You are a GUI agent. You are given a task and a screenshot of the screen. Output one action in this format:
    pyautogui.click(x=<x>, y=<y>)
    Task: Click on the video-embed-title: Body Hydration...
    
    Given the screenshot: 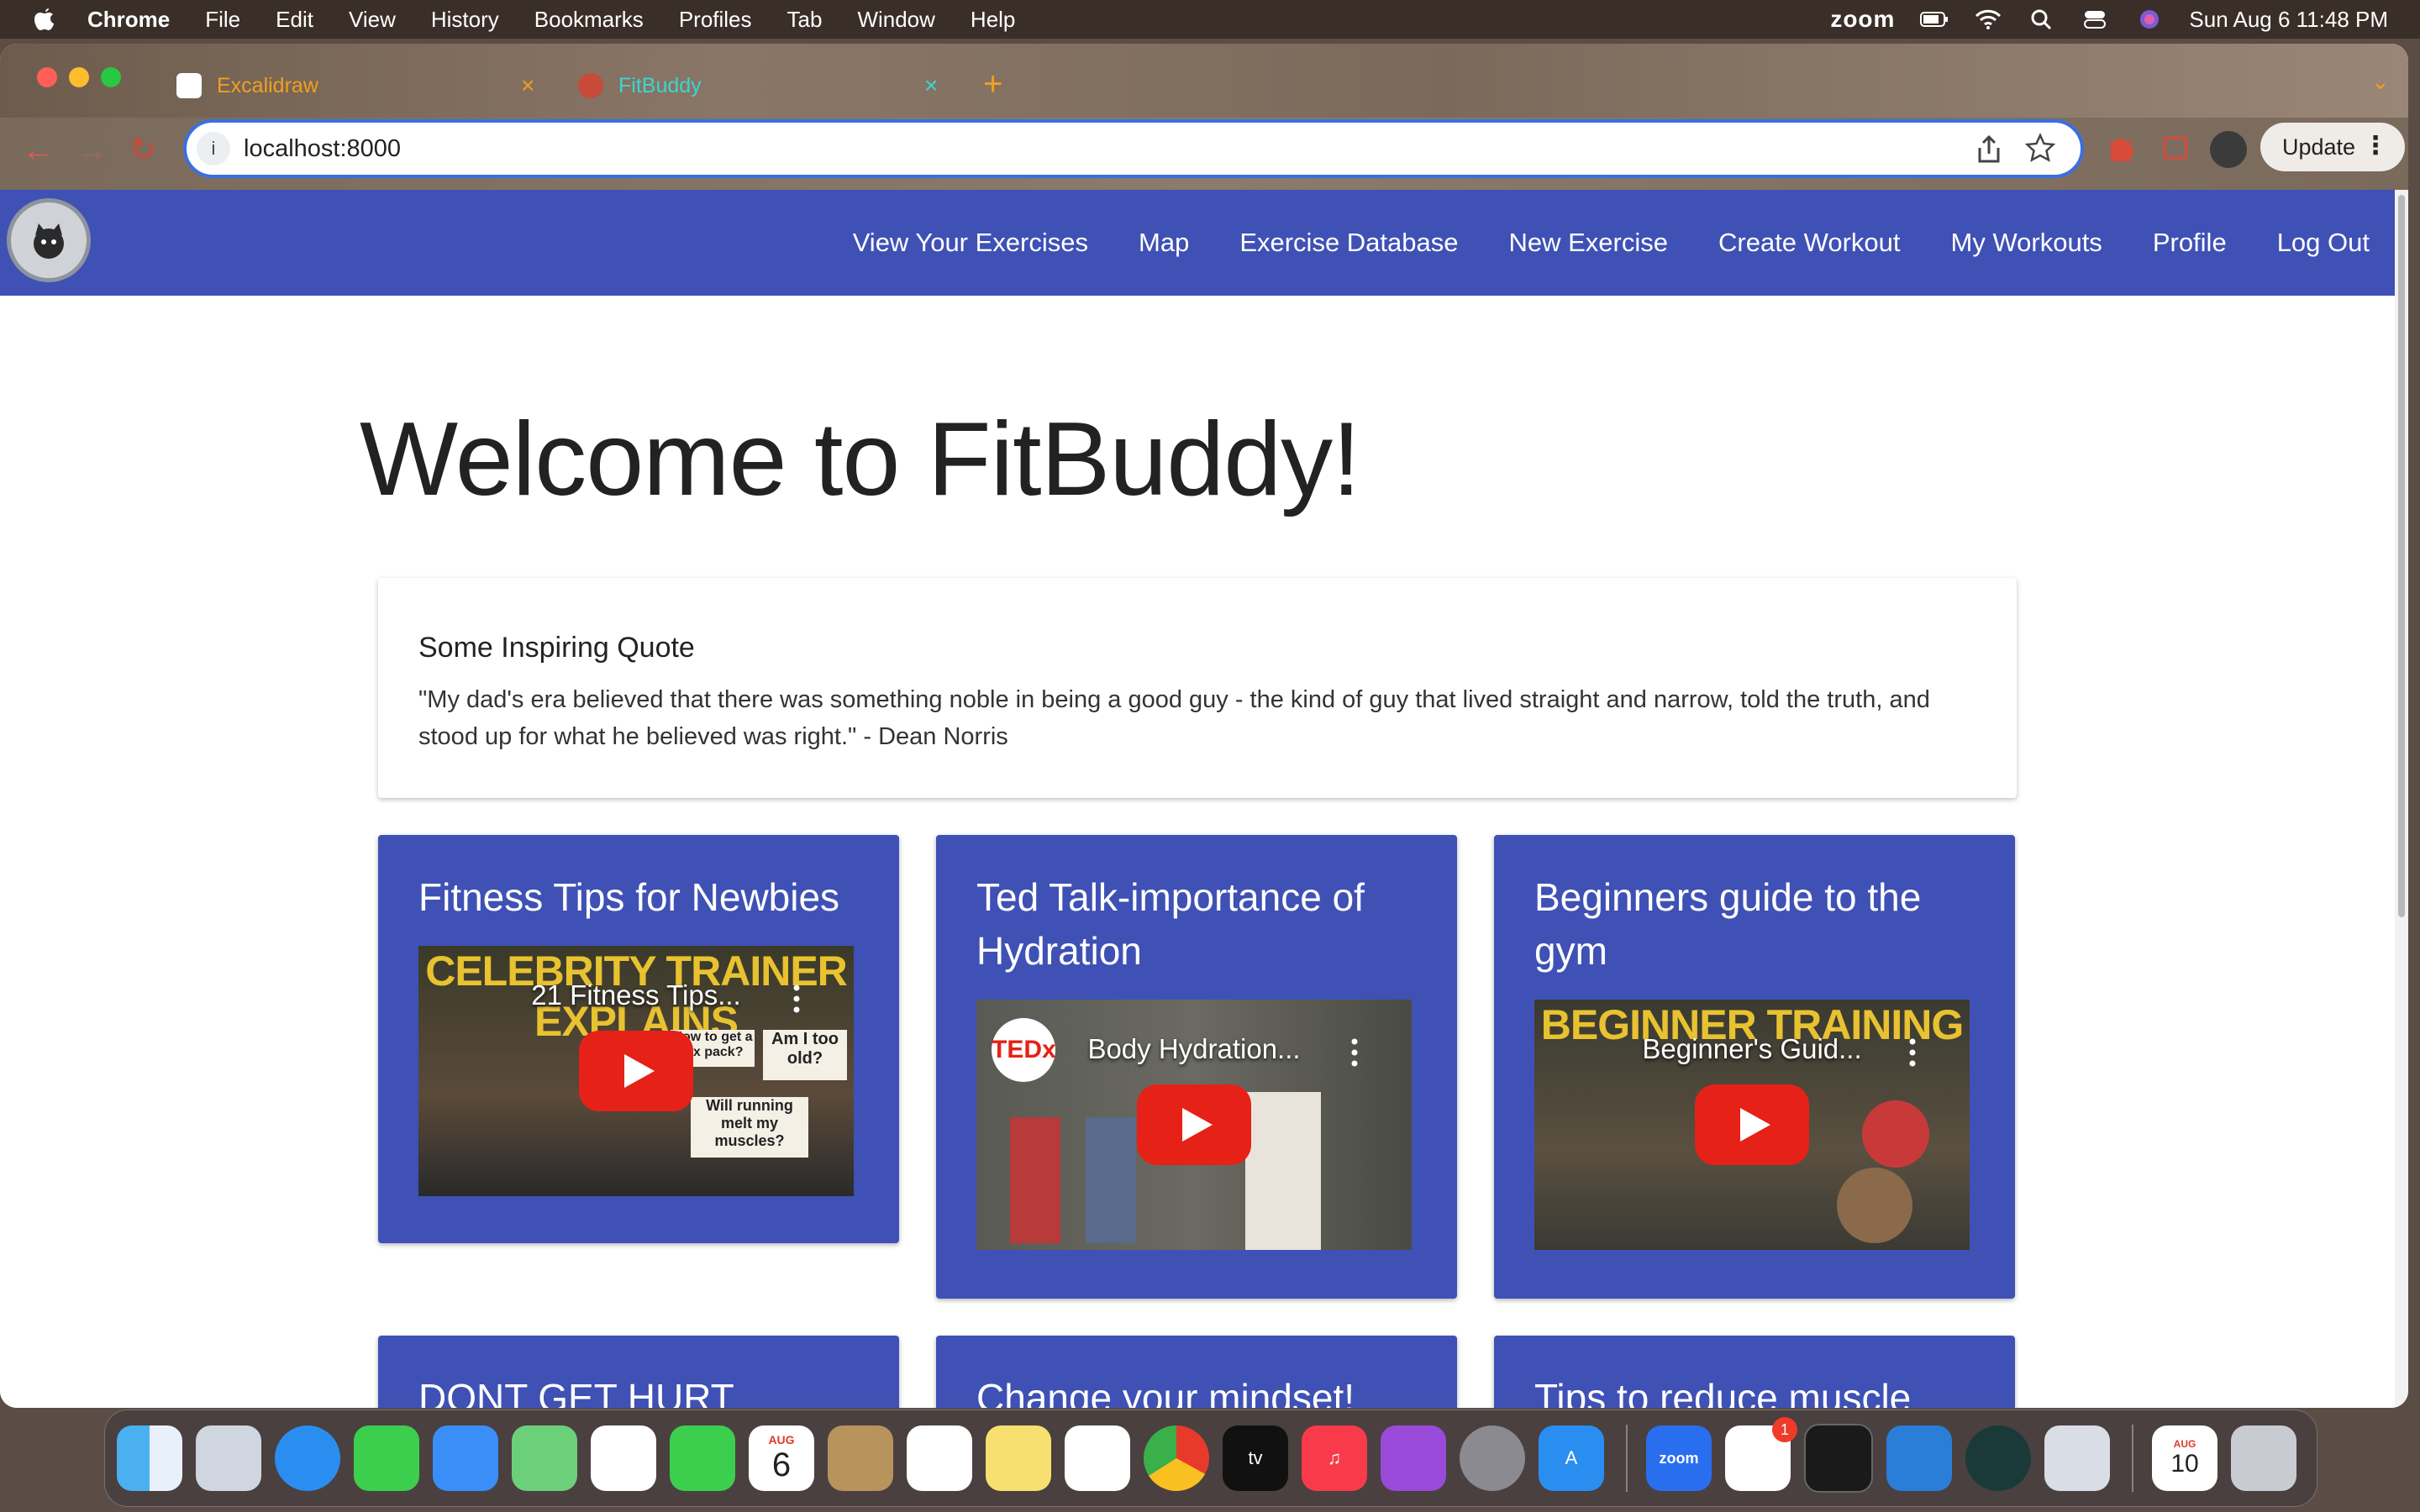 What is the action you would take?
    pyautogui.click(x=1194, y=1048)
    